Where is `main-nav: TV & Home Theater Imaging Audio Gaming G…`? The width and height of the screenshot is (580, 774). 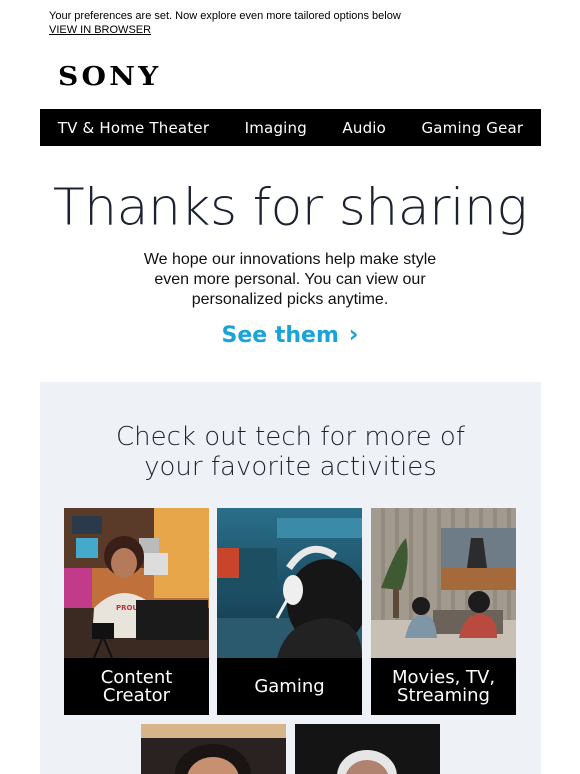 main-nav: TV & Home Theater Imaging Audio Gaming G… is located at coordinates (290, 127).